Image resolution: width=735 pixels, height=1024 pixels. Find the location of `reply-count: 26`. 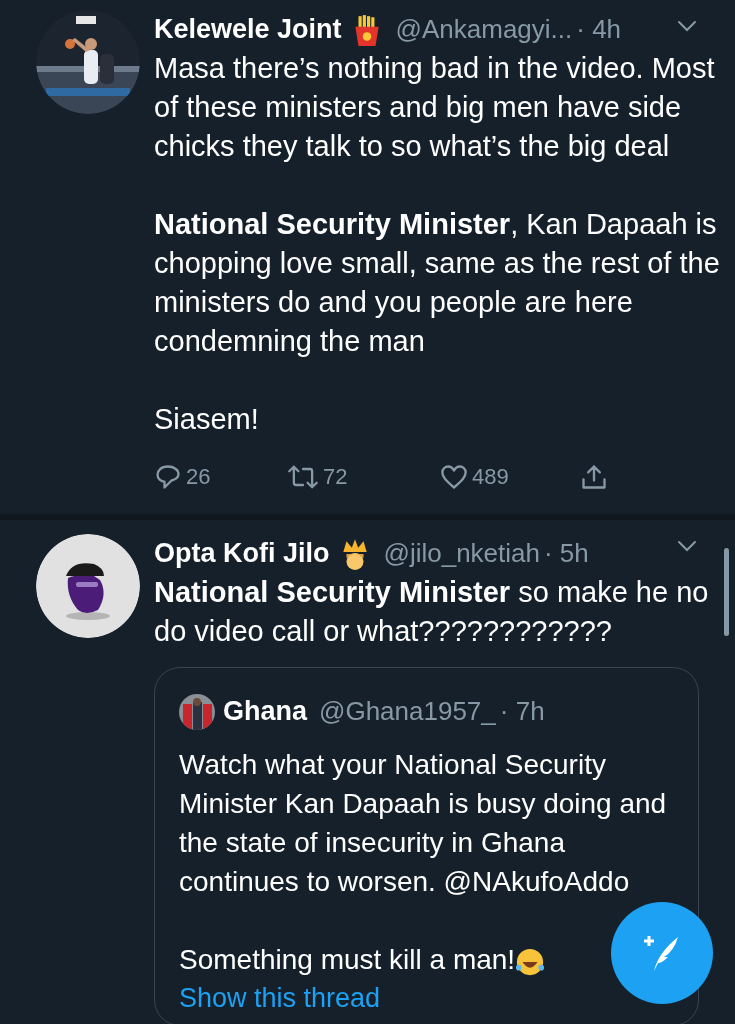

reply-count: 26 is located at coordinates (198, 477).